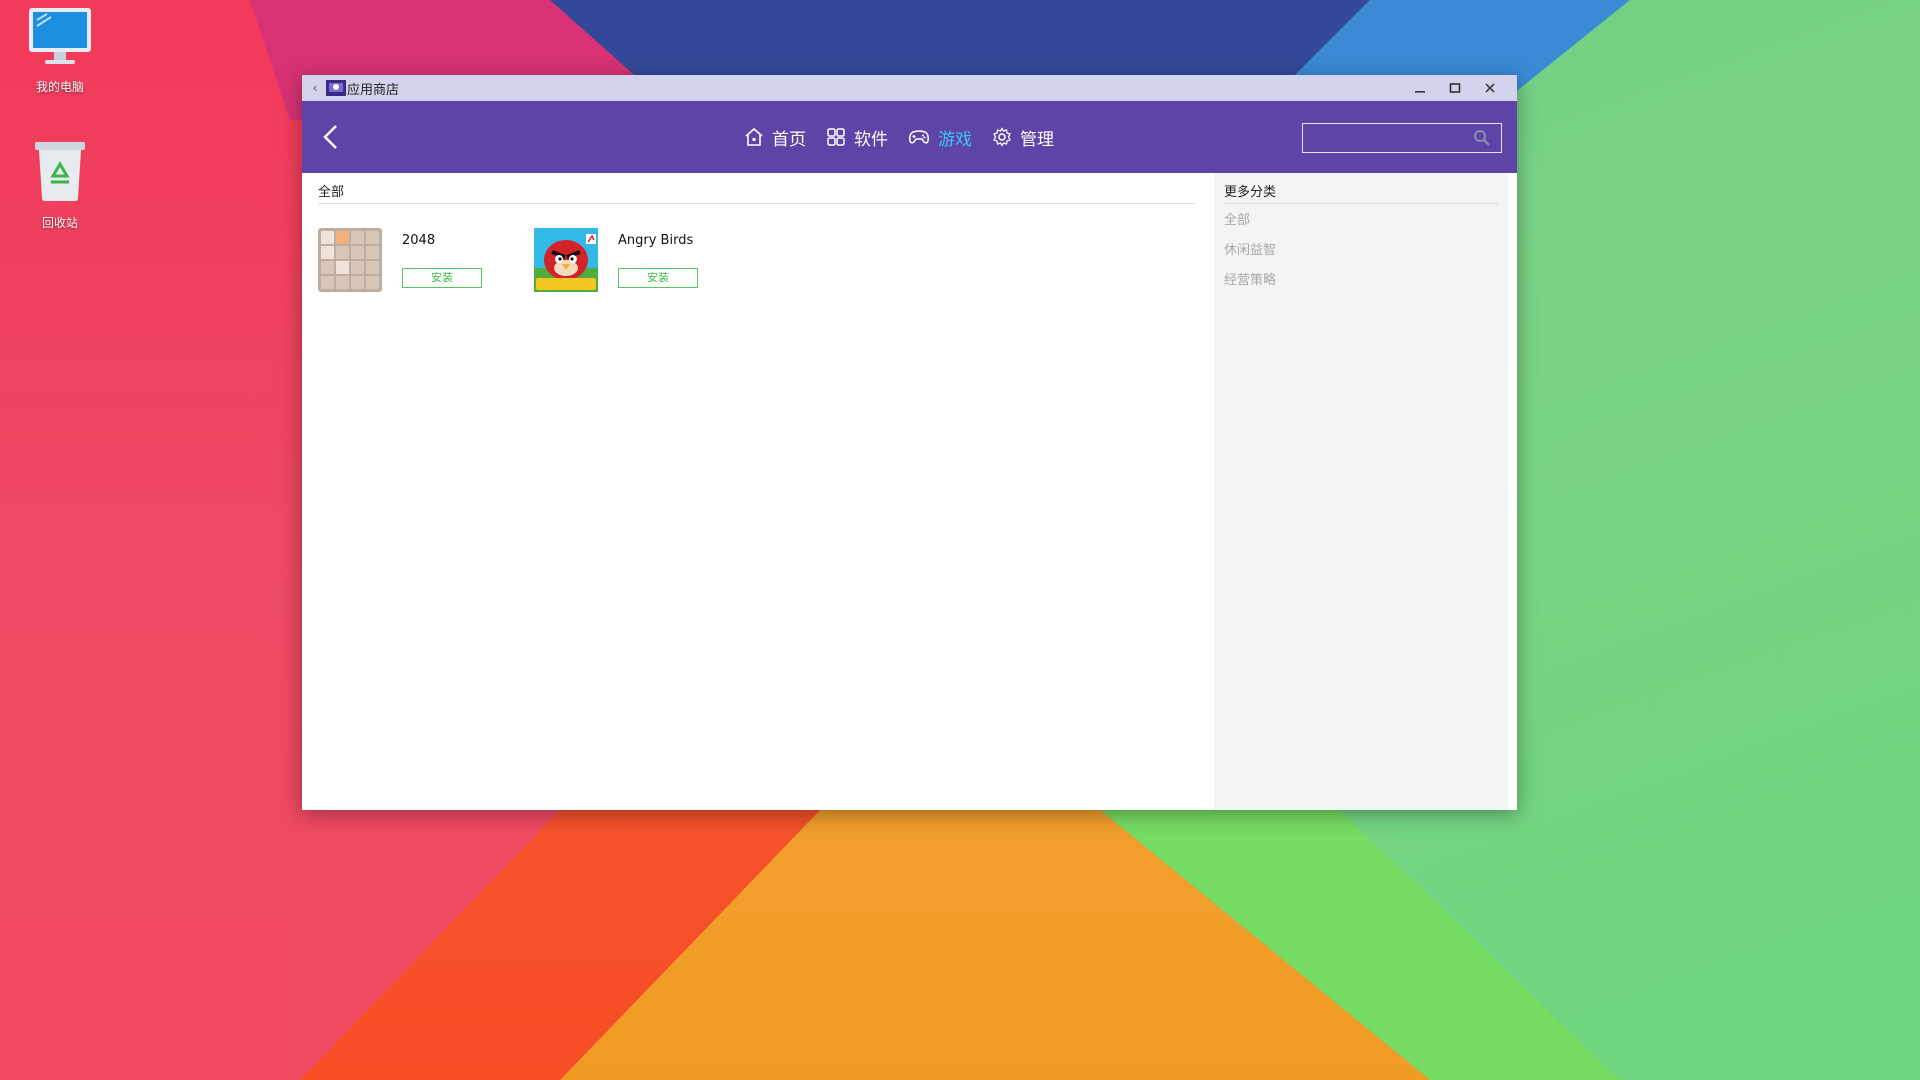 Image resolution: width=1920 pixels, height=1080 pixels. I want to click on maximize-button, so click(1454, 88).